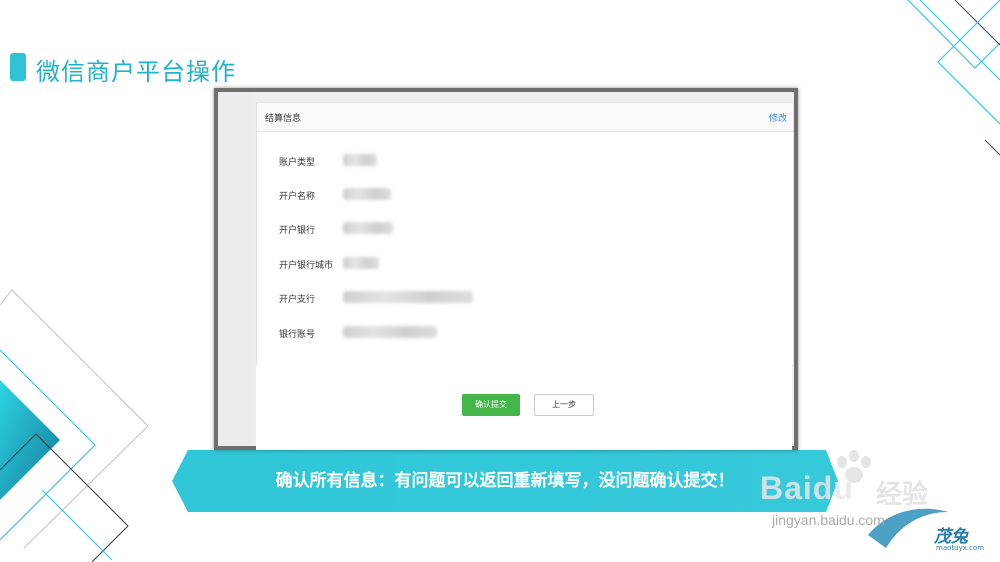 The image size is (1000, 562). What do you see at coordinates (306, 266) in the screenshot?
I see `row-label-bank-city: 开户银行城市` at bounding box center [306, 266].